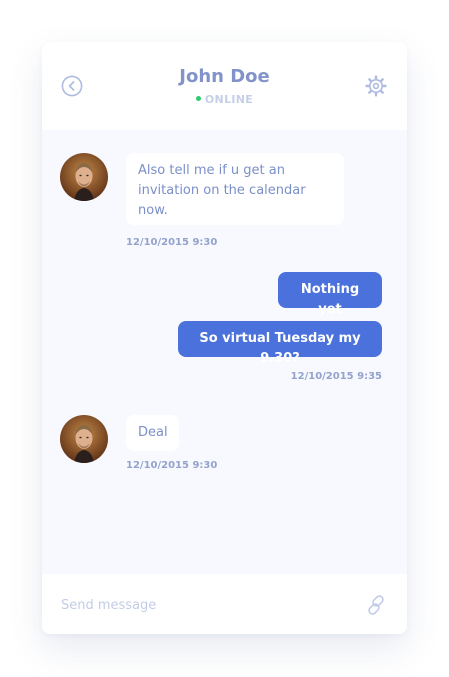  What do you see at coordinates (224, 76) in the screenshot?
I see `contact-name: John Doe` at bounding box center [224, 76].